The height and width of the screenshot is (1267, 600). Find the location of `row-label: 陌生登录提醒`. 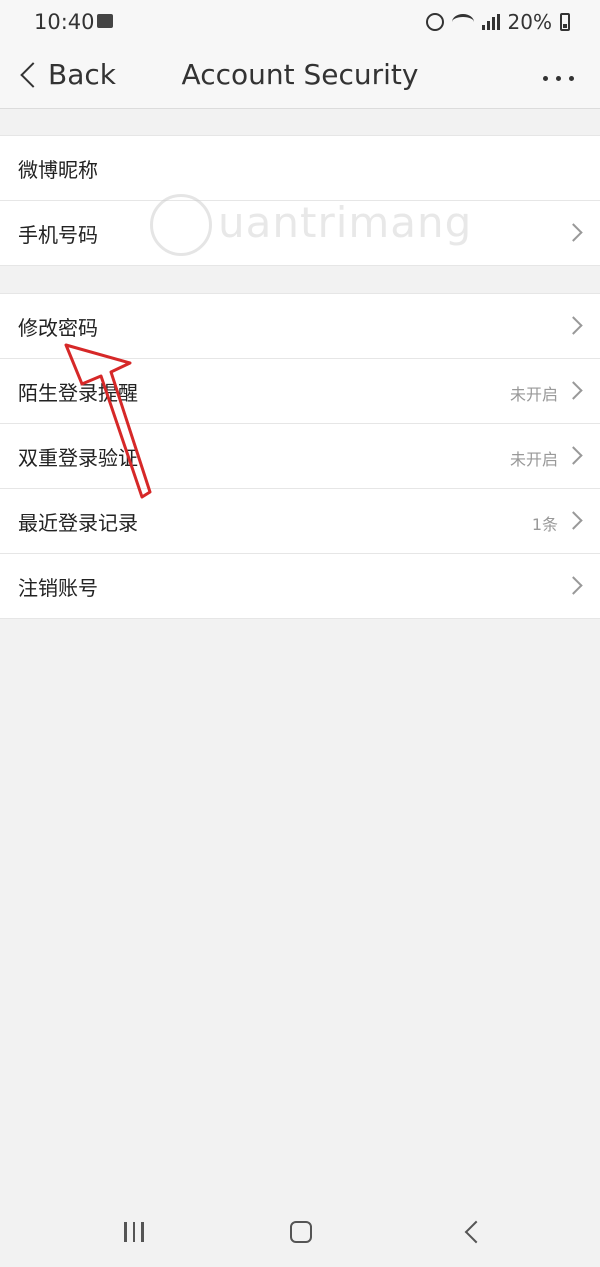

row-label: 陌生登录提醒 is located at coordinates (78, 393).